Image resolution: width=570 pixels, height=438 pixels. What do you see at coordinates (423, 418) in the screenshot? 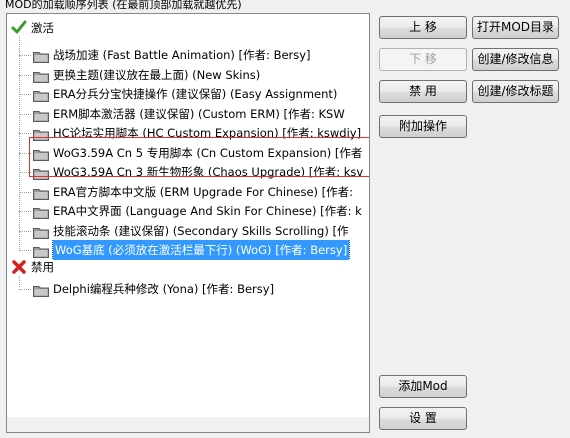
I see `settings-button: 设 置` at bounding box center [423, 418].